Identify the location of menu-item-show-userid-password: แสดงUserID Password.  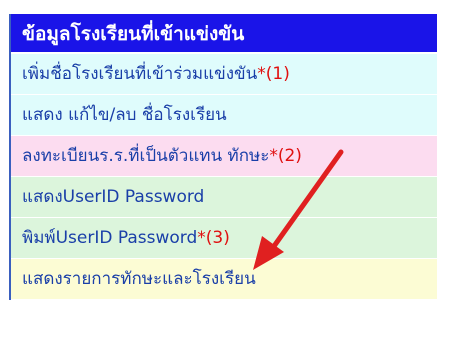
(224, 197).